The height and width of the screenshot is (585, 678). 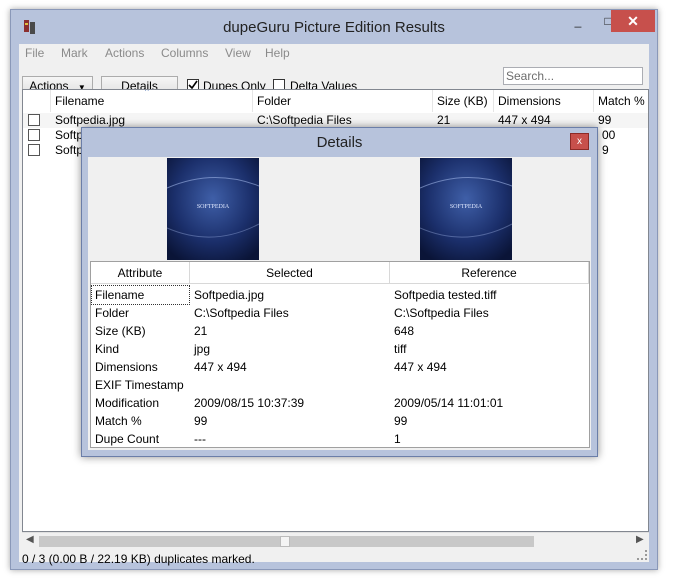 I want to click on menu-file: File, so click(x=34, y=53).